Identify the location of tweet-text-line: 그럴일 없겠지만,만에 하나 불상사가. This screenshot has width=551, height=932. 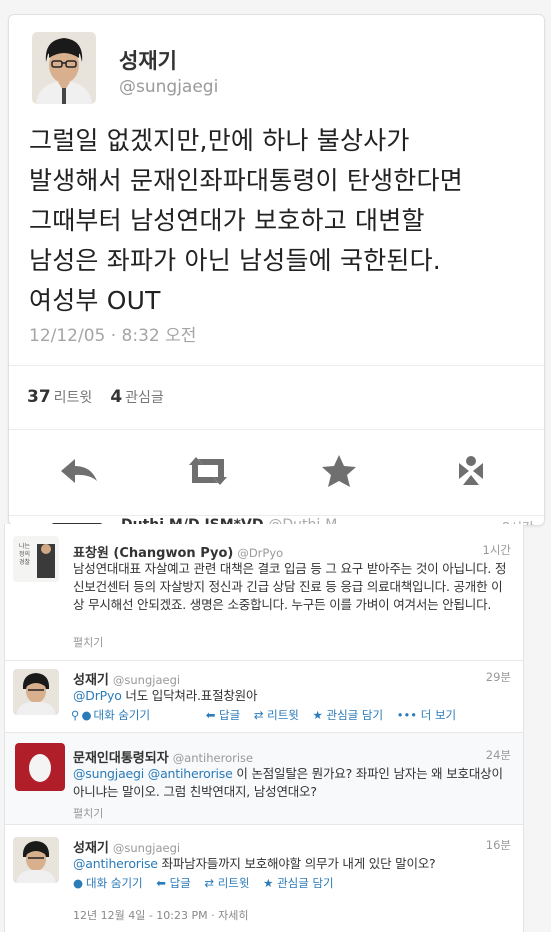
(219, 140).